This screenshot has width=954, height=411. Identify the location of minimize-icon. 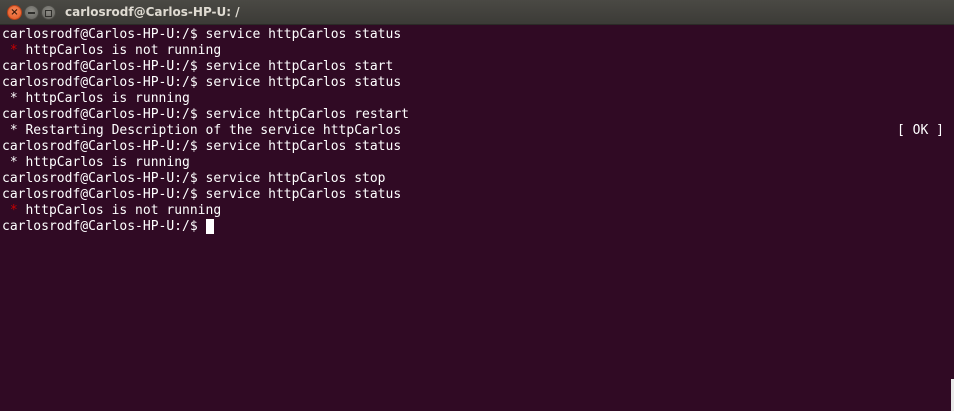
(31, 13).